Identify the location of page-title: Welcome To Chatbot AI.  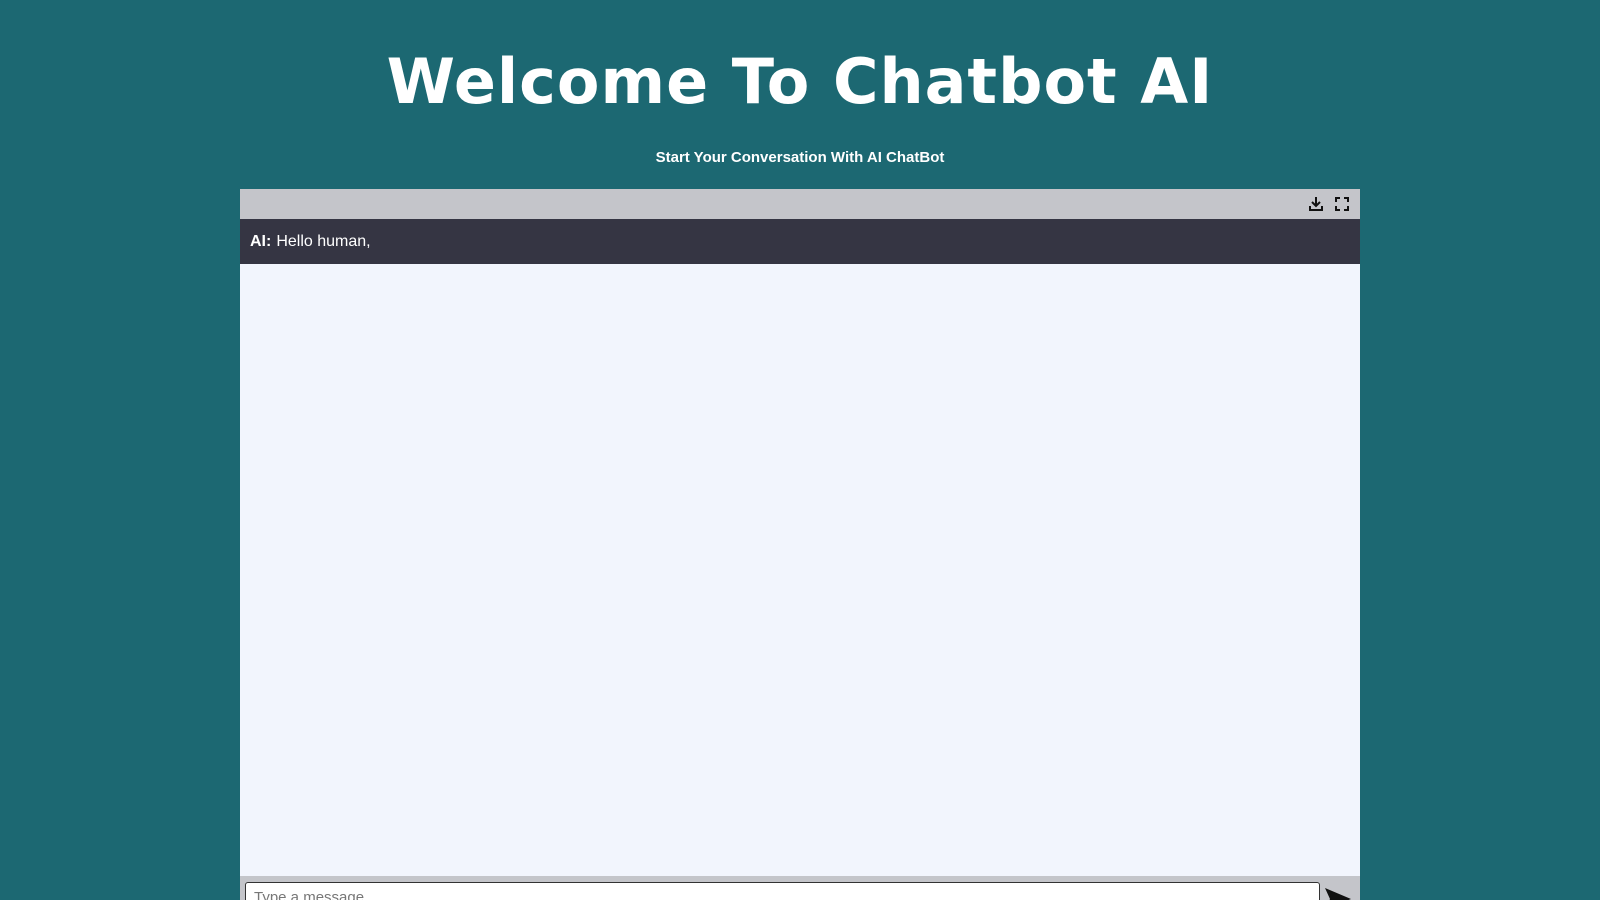
(800, 81).